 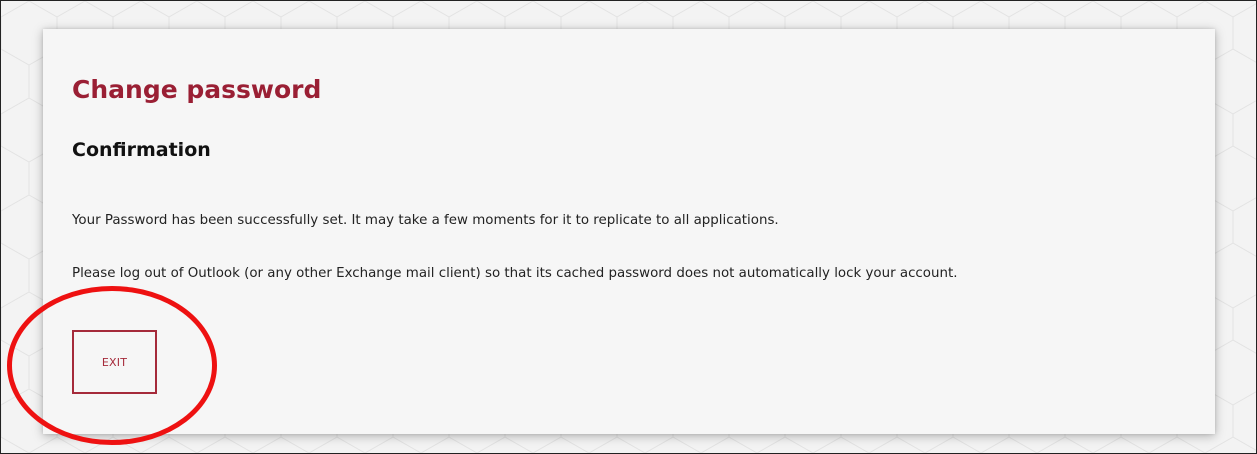 What do you see at coordinates (197, 89) in the screenshot?
I see `page-title: Change password` at bounding box center [197, 89].